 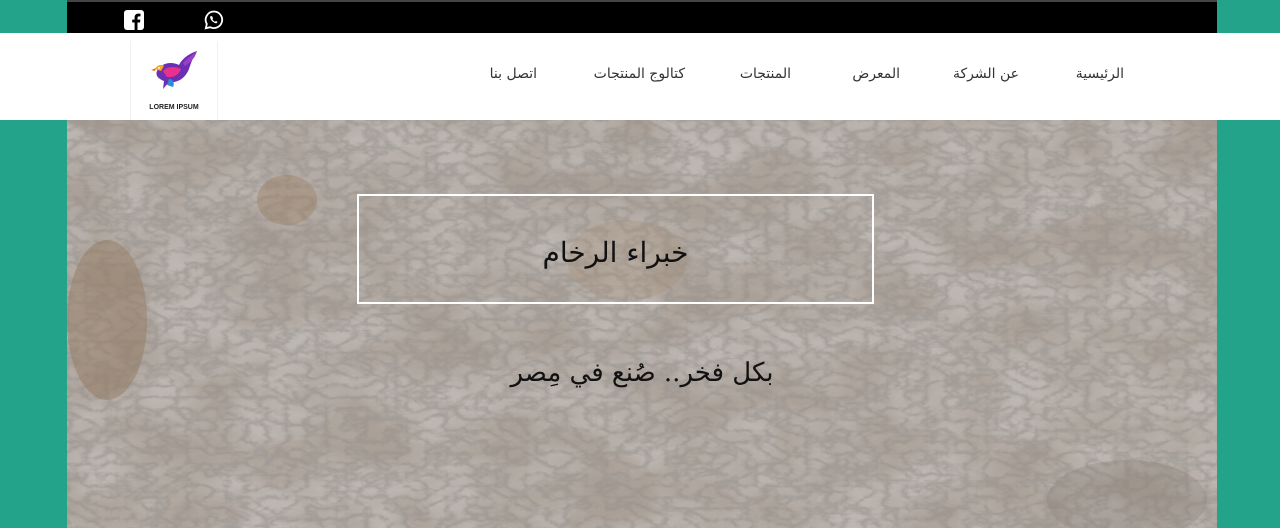 What do you see at coordinates (876, 74) in the screenshot?
I see `nav-gallery: المعرض` at bounding box center [876, 74].